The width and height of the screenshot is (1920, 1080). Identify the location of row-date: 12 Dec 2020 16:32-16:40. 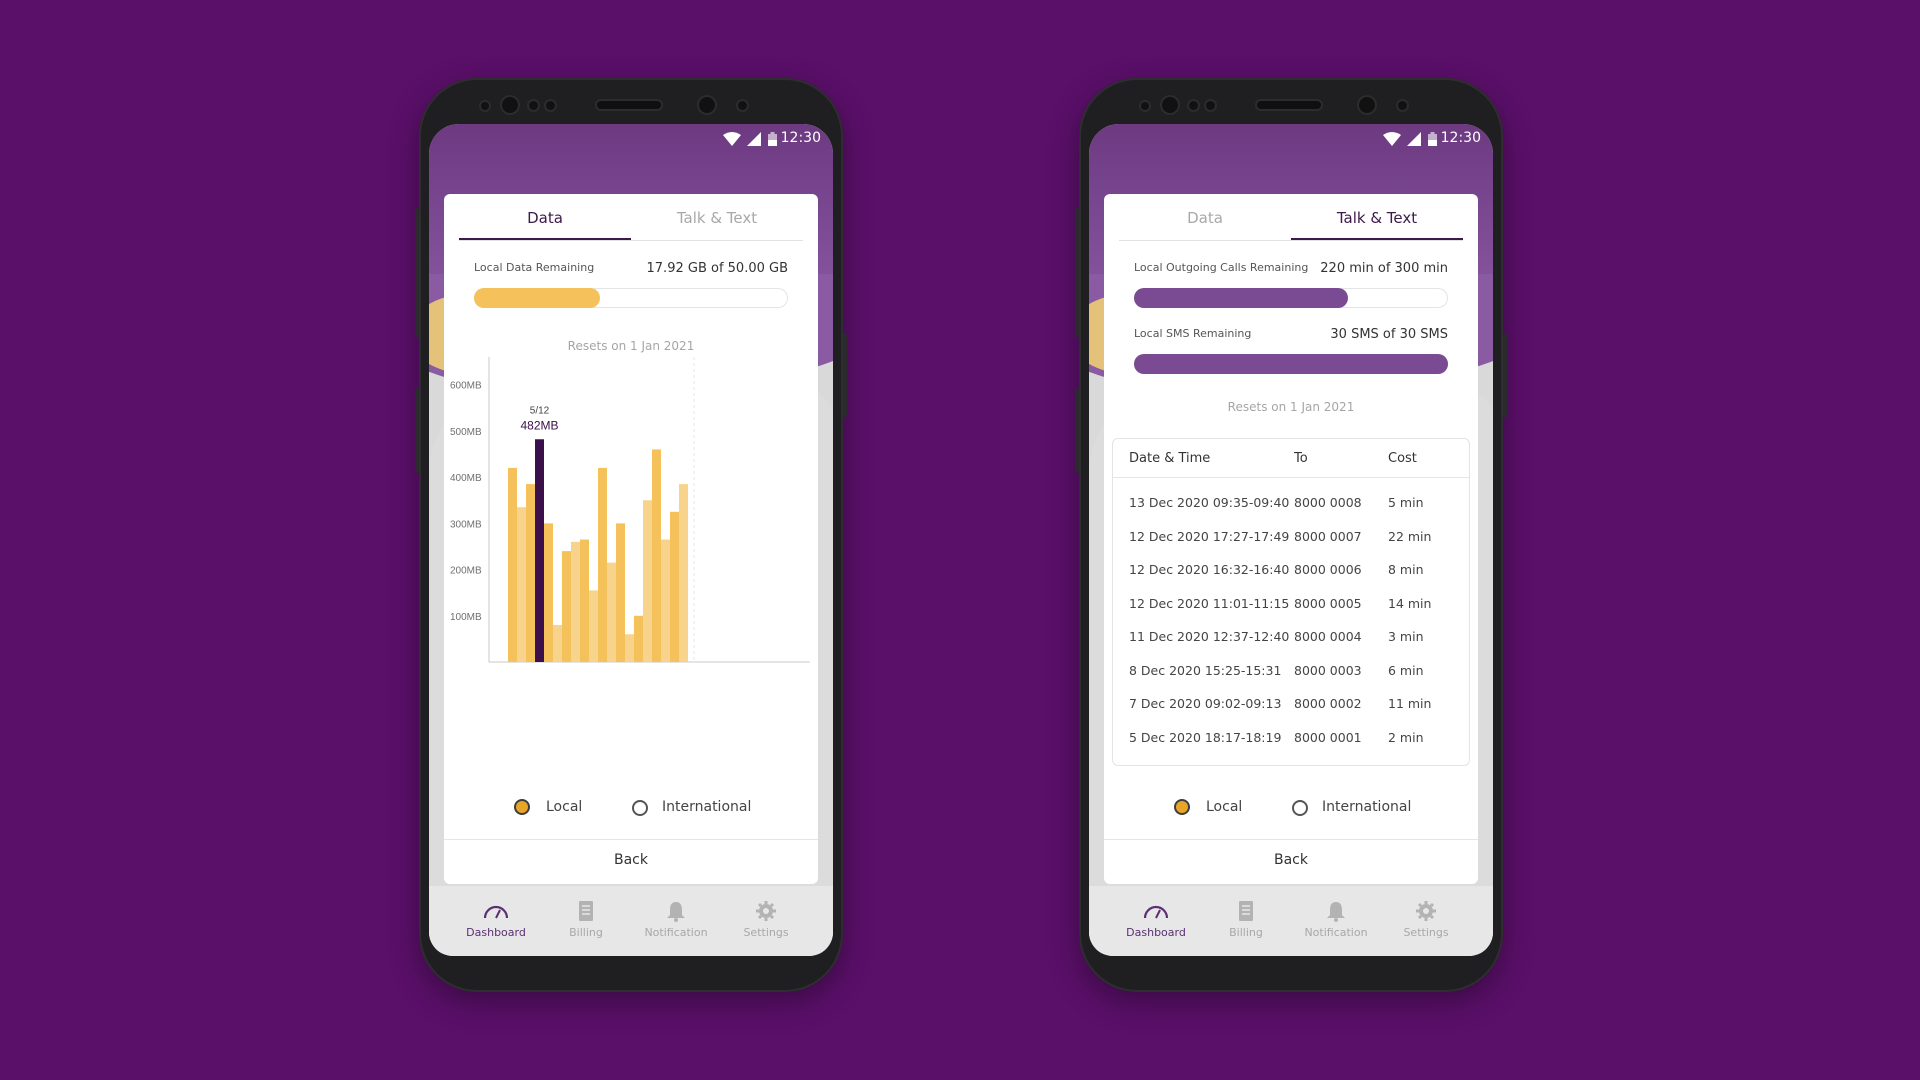
(1209, 569).